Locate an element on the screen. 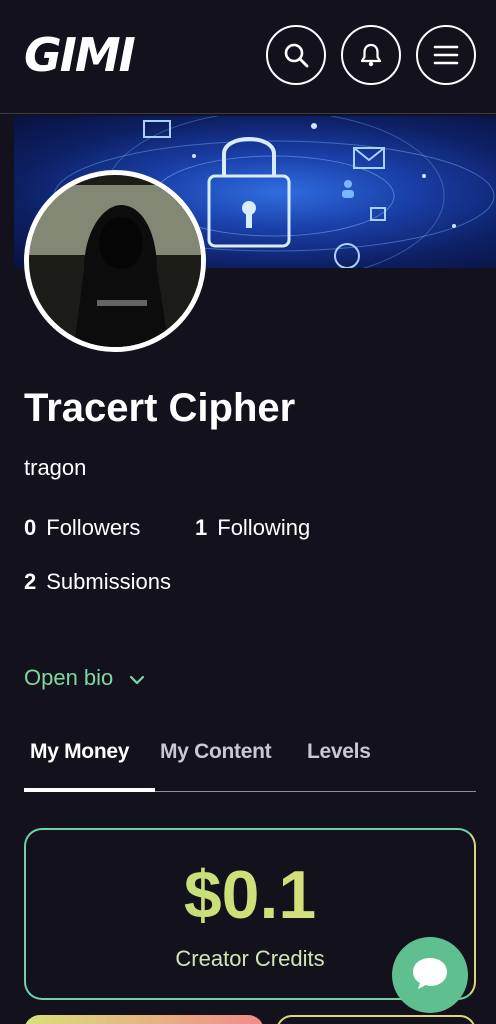 The image size is (496, 1024). search-button is located at coordinates (296, 55).